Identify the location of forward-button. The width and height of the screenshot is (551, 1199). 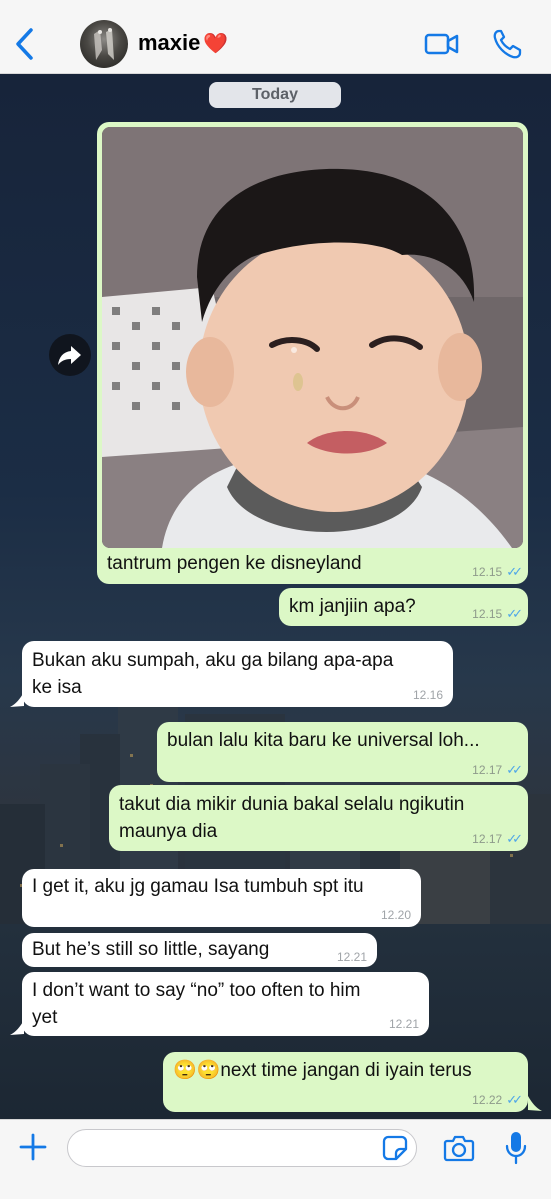
(70, 355).